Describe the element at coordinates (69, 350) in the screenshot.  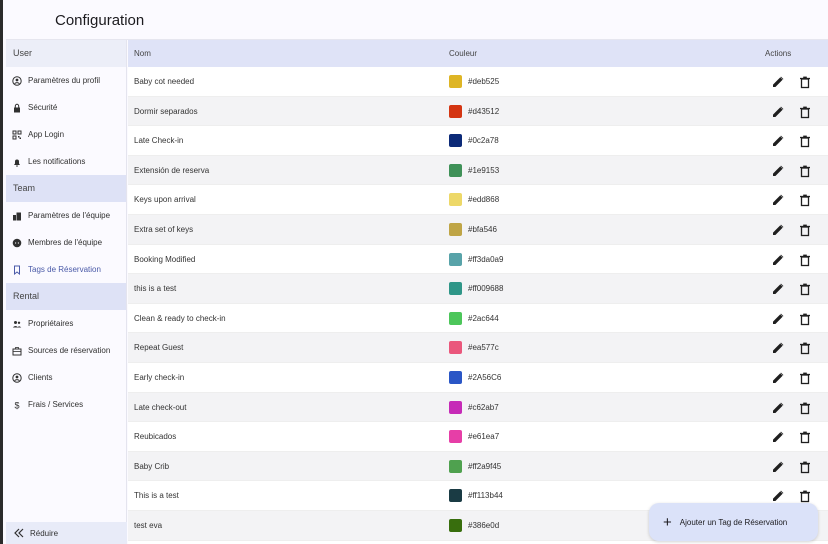
I see `sidebar-item-label: Sources de réservation` at that location.